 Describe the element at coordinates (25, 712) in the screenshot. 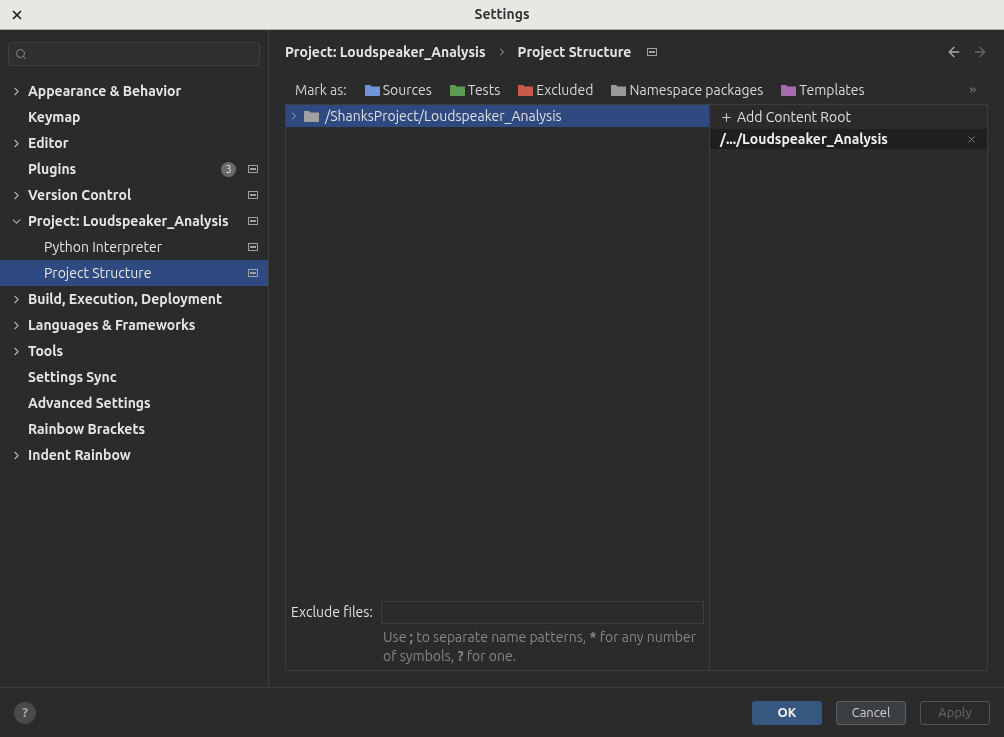

I see `help-button: ?` at that location.